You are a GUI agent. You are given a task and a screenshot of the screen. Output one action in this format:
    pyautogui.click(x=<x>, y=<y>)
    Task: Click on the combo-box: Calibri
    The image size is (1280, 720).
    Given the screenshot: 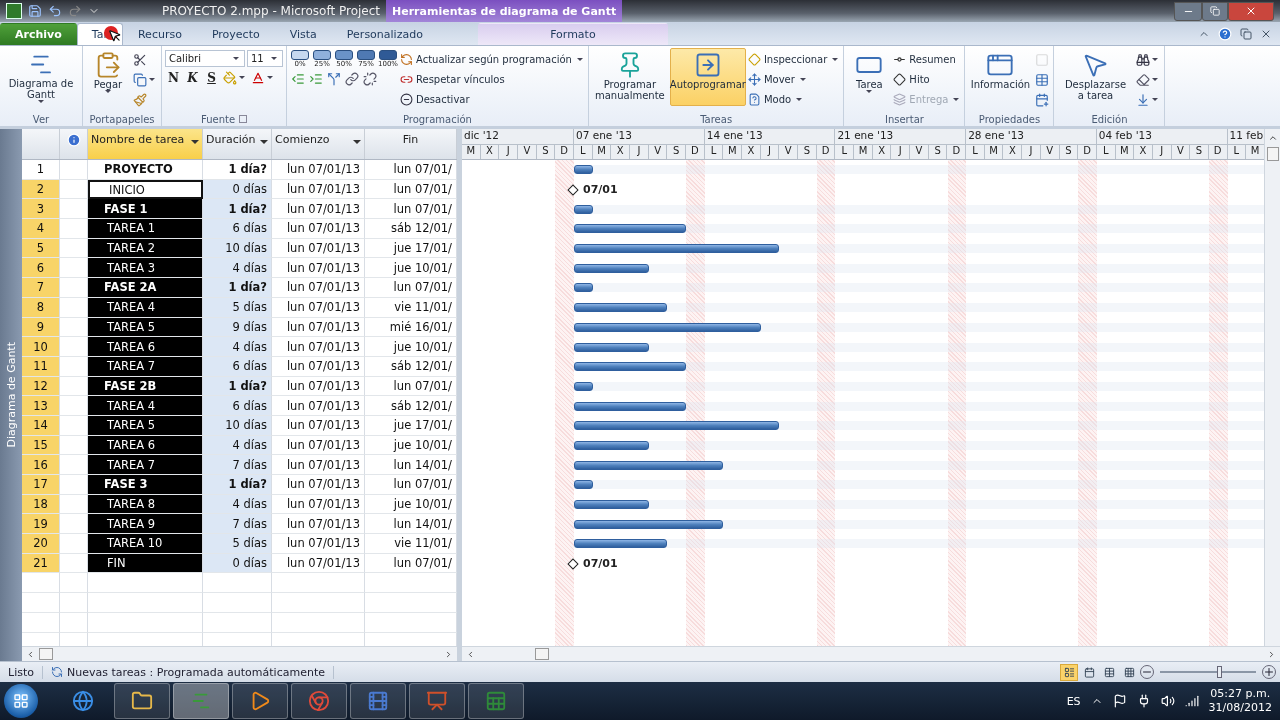 What is the action you would take?
    pyautogui.click(x=205, y=58)
    